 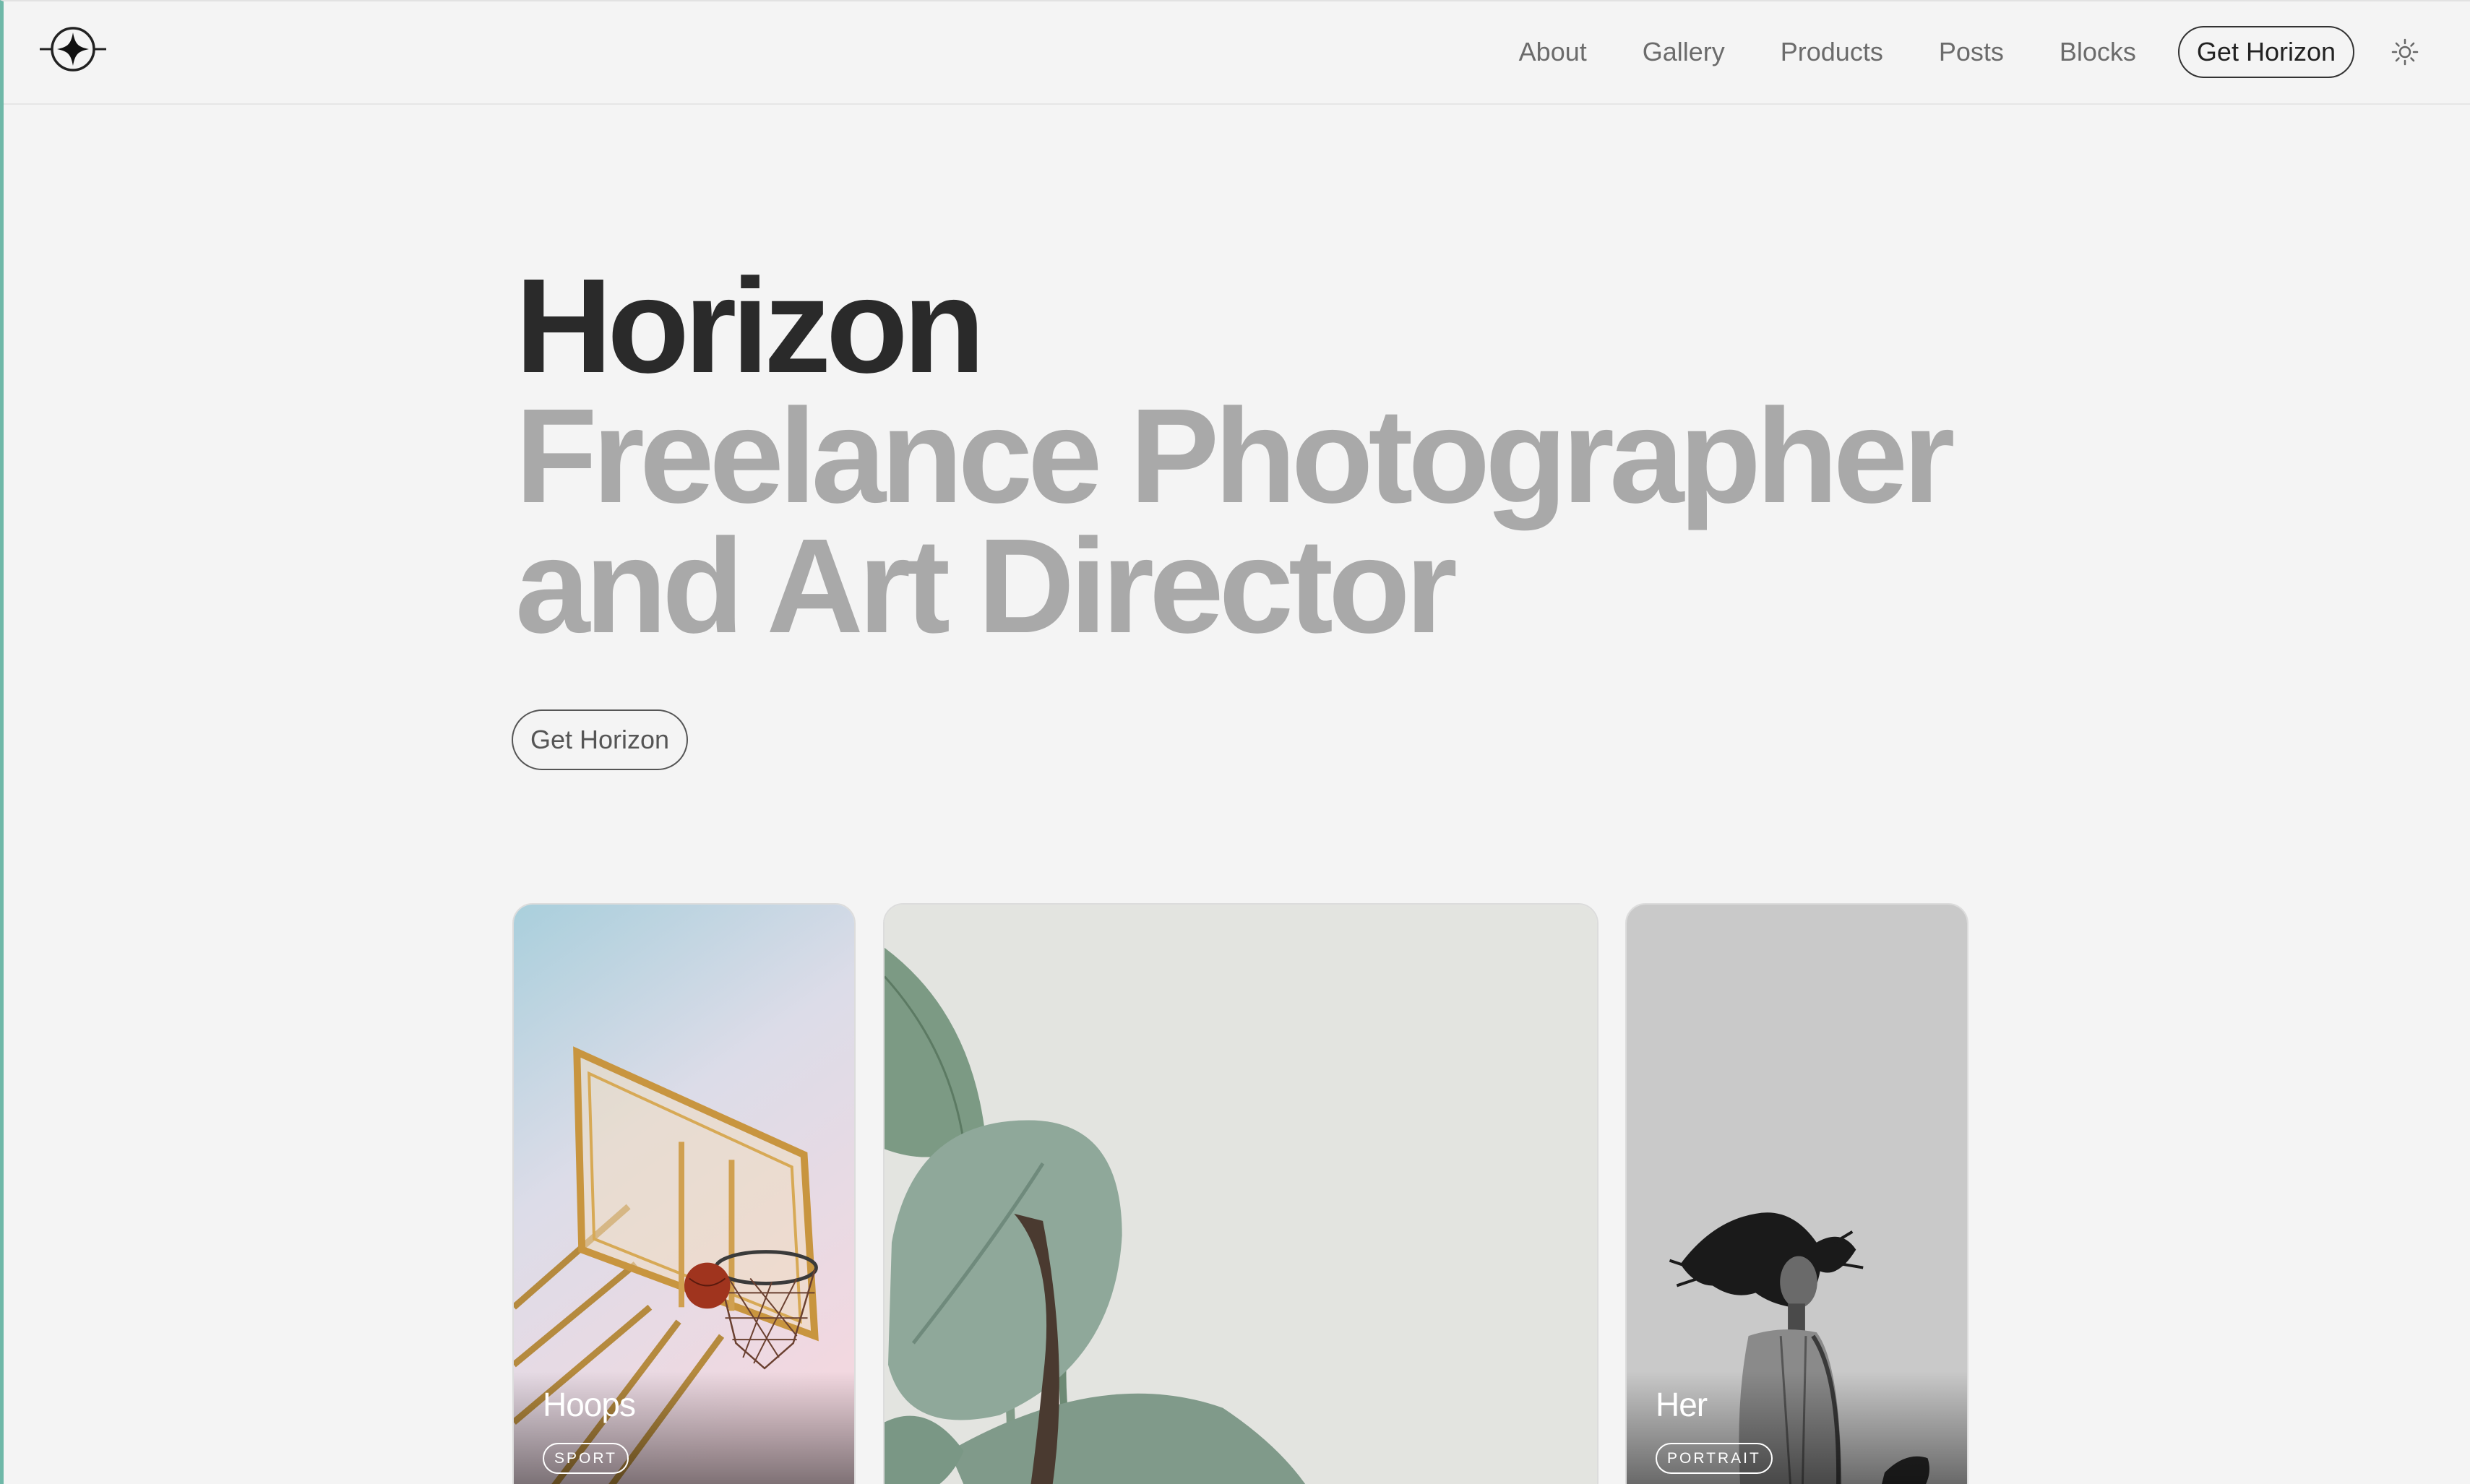 I want to click on plant-photo, so click(x=1241, y=1194).